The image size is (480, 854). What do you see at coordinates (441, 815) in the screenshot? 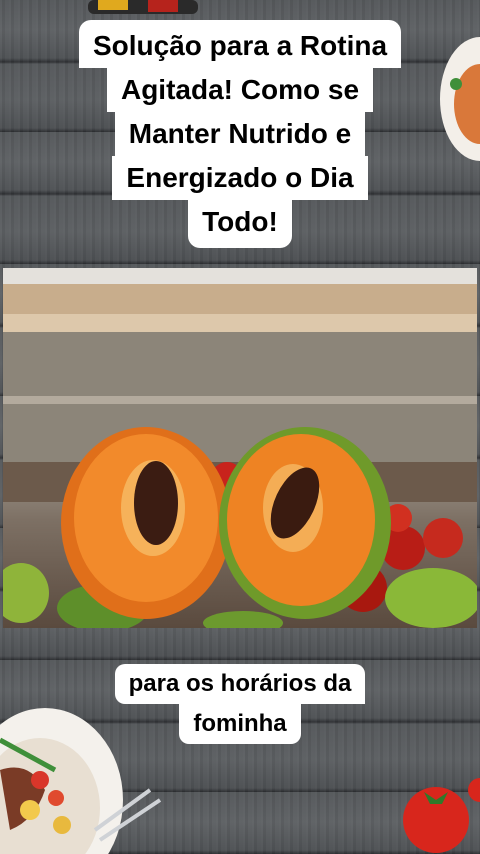
I see `tomatoes-bottom-right-decoration` at bounding box center [441, 815].